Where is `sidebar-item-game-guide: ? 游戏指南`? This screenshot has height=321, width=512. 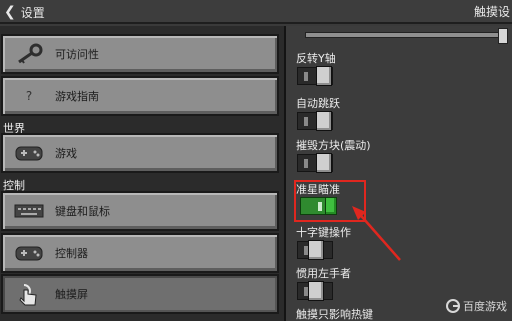 sidebar-item-game-guide: ? 游戏指南 is located at coordinates (140, 96).